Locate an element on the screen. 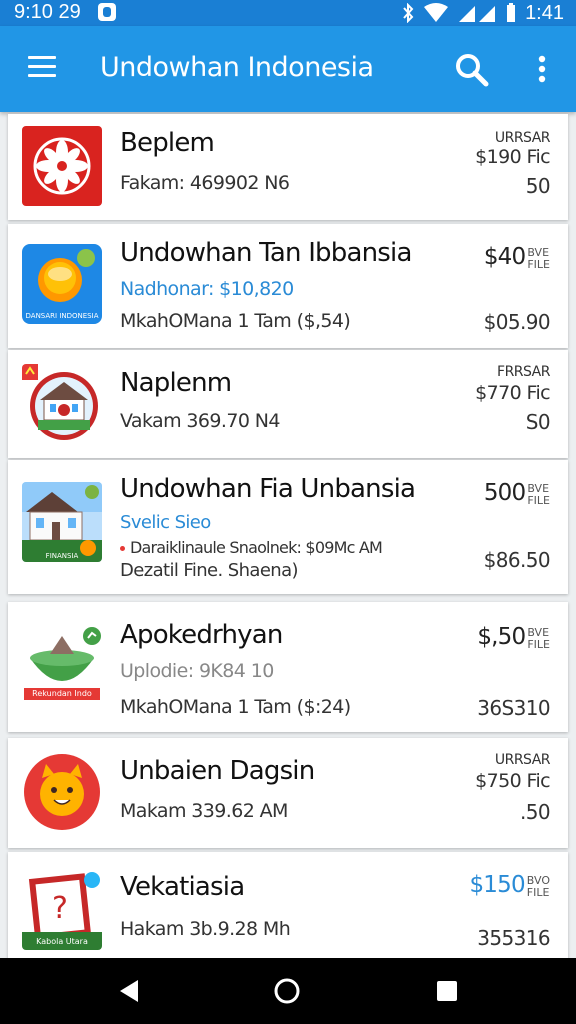  item-amount: $86.50 is located at coordinates (517, 560).